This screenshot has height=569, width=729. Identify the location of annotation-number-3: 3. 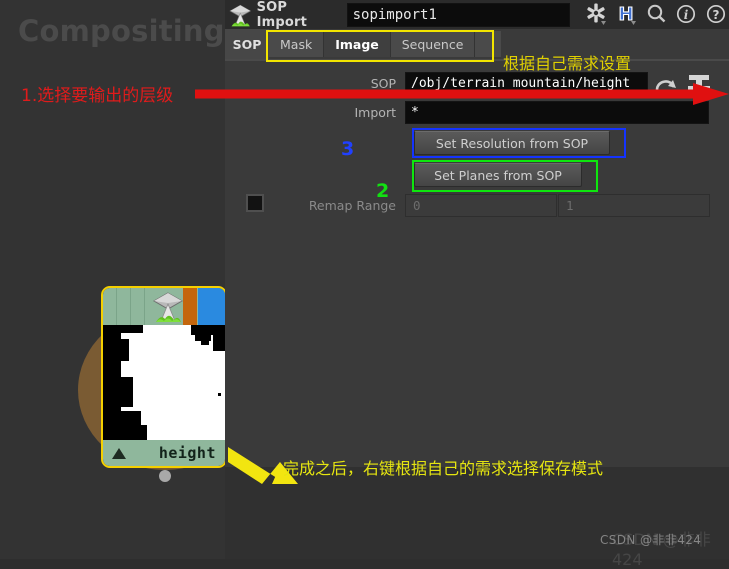
(348, 149).